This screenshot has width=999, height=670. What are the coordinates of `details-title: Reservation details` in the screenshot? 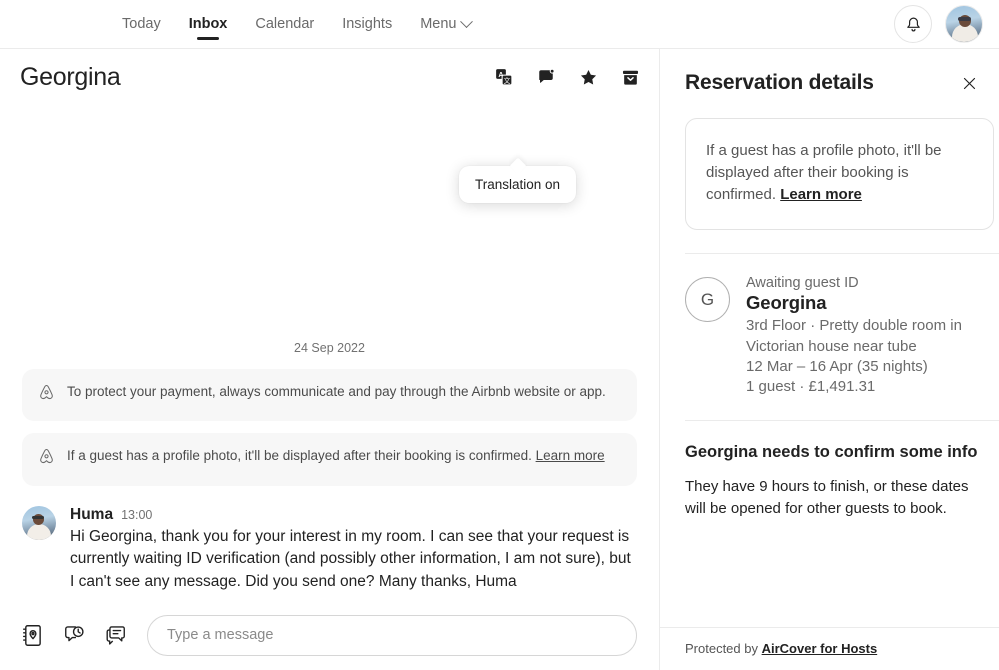 It's located at (779, 82).